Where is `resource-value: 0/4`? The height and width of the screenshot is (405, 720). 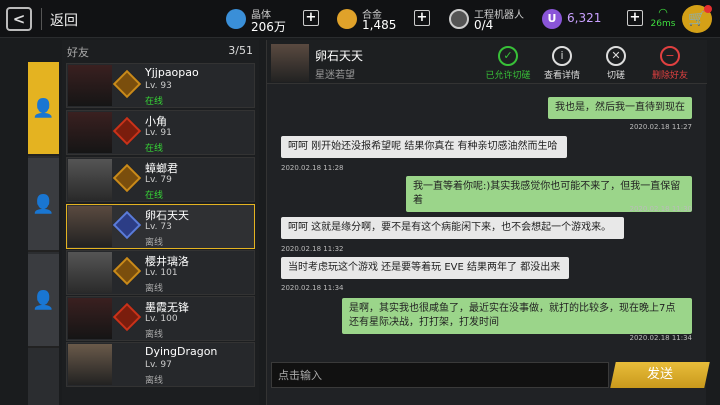
resource-value: 0/4 is located at coordinates (484, 25).